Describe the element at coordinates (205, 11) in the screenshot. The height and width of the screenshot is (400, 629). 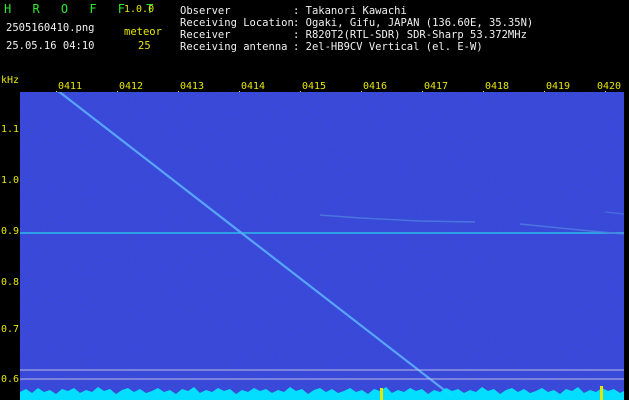
I see `observer-label: Observer` at that location.